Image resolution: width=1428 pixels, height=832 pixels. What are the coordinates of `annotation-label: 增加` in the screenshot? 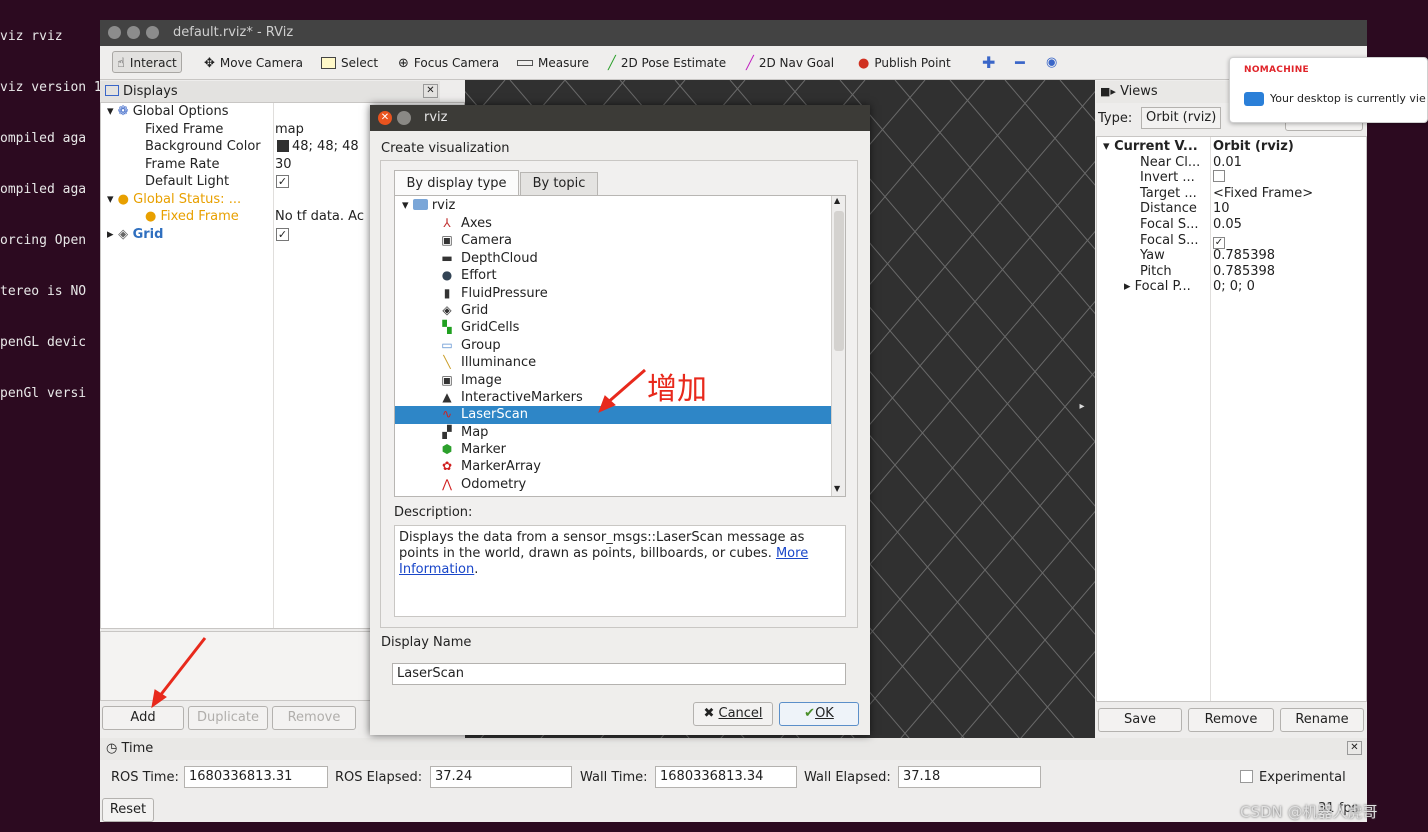 It's located at (677, 389).